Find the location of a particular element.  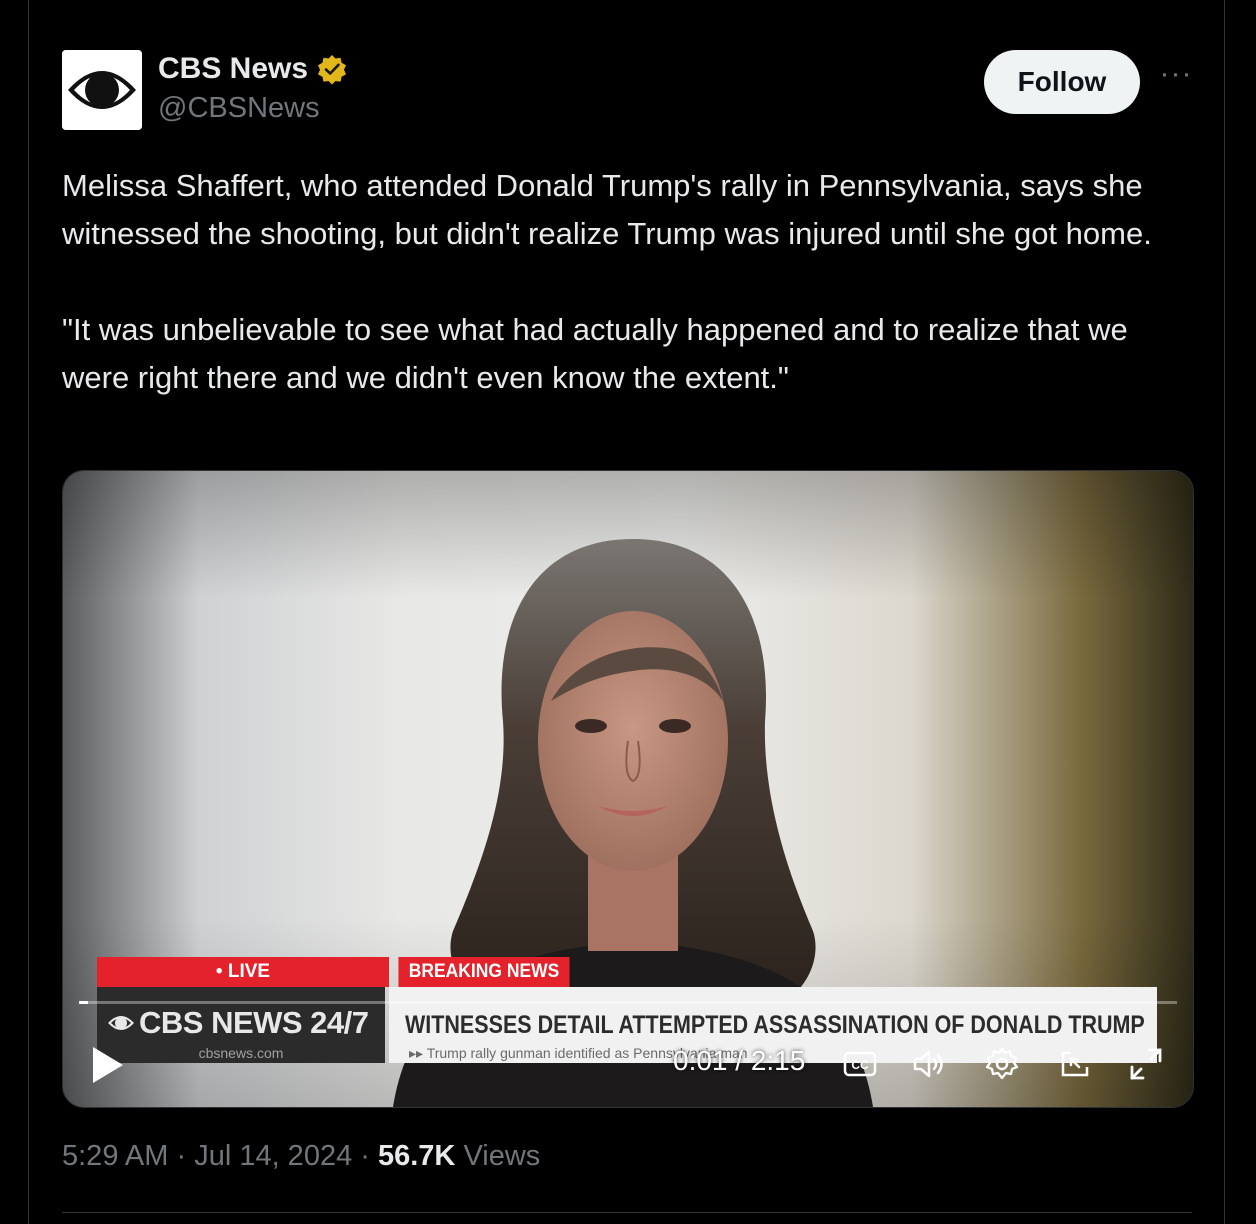

divider is located at coordinates (627, 1212).